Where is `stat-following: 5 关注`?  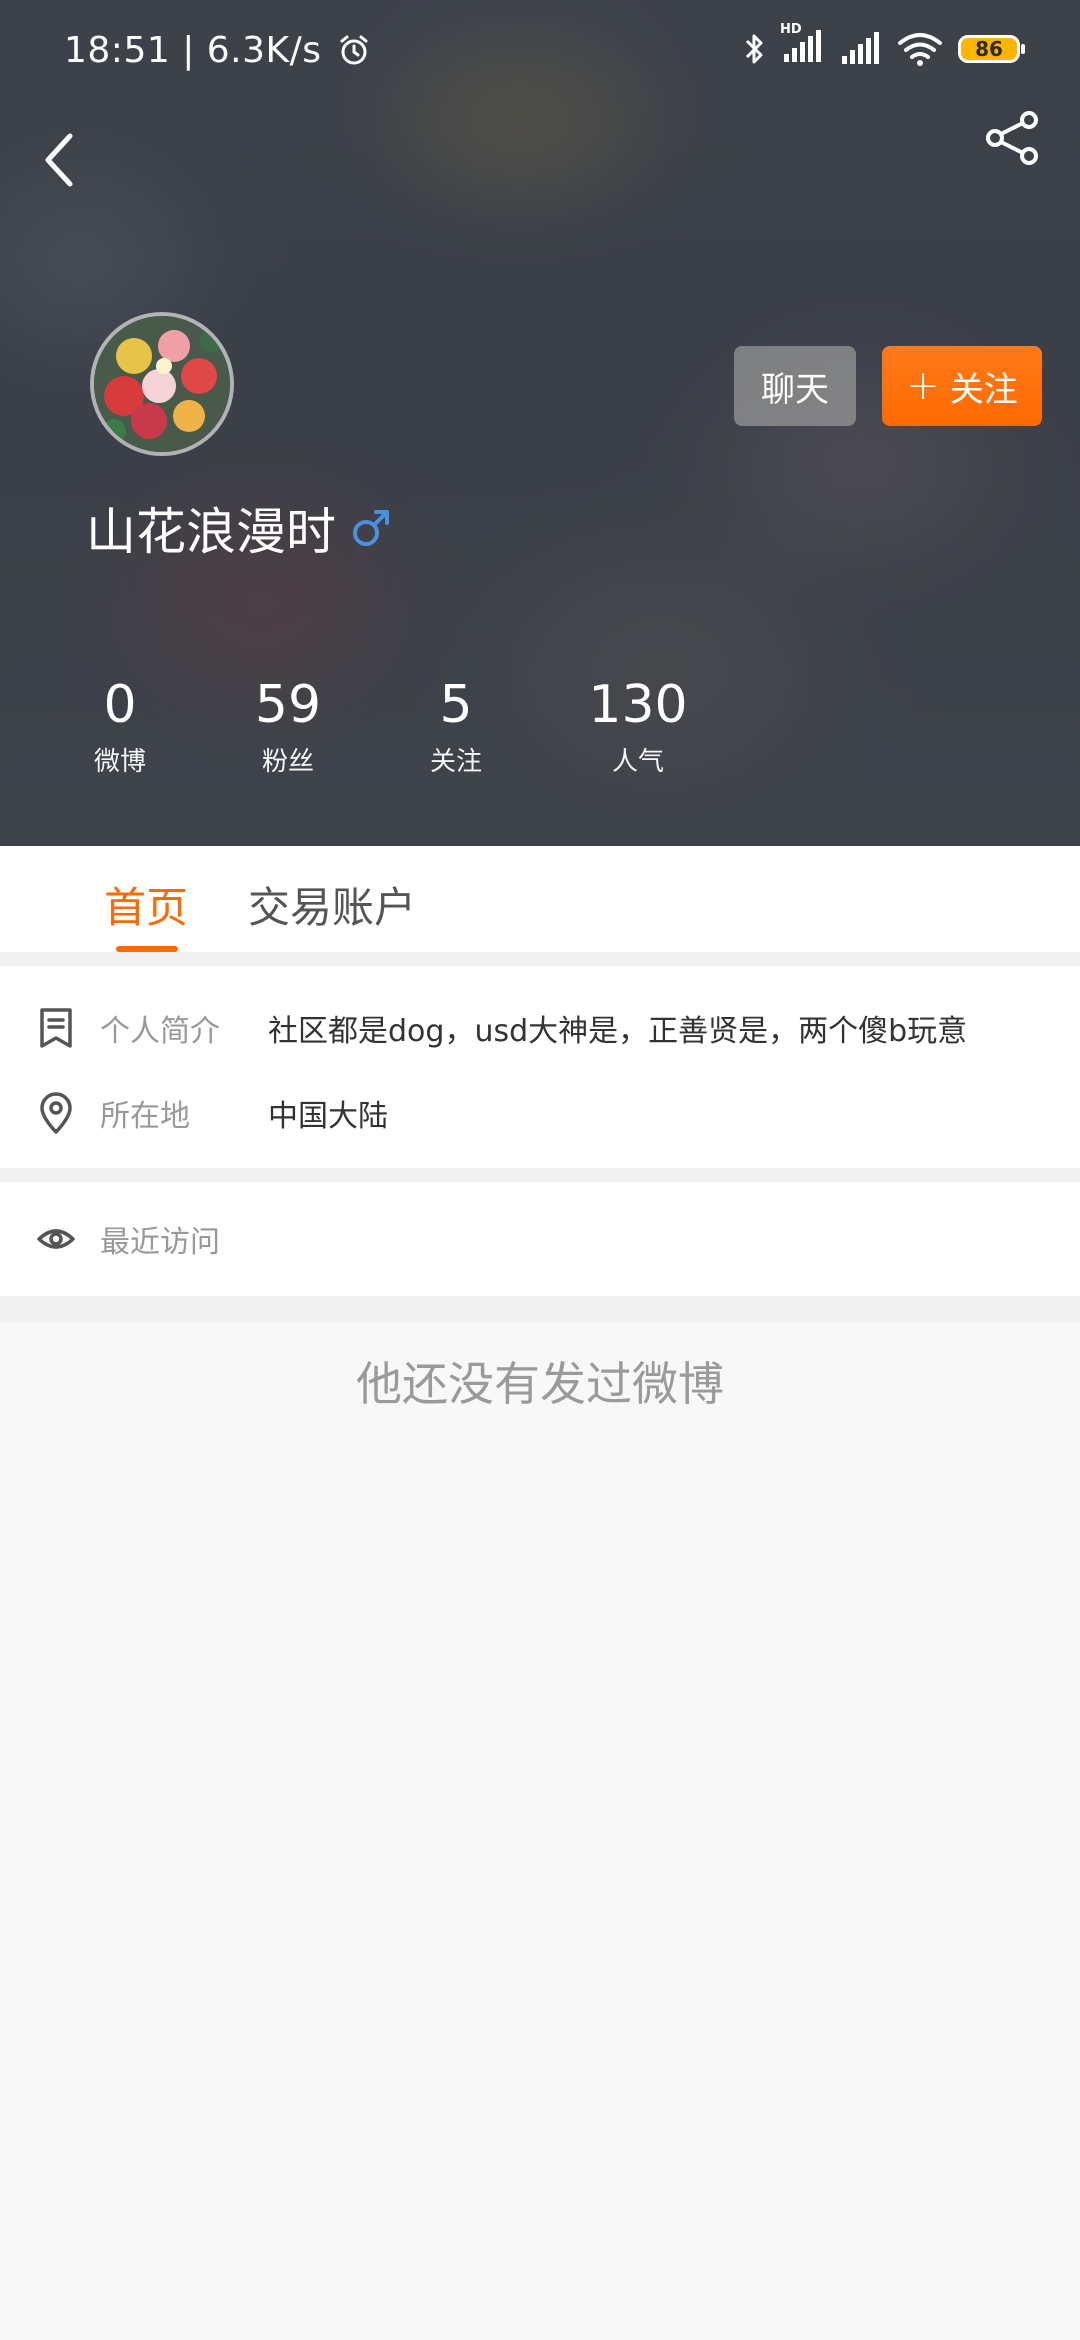 stat-following: 5 关注 is located at coordinates (456, 727).